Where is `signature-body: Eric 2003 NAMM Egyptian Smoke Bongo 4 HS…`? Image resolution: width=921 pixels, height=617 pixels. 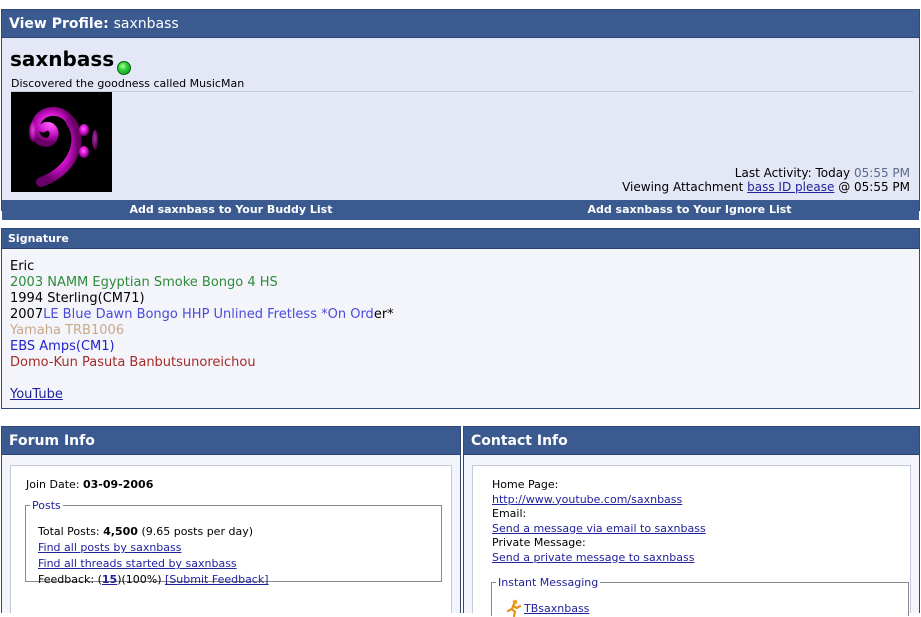
signature-body: Eric 2003 NAMM Egyptian Smoke Bongo 4 HS… is located at coordinates (202, 331).